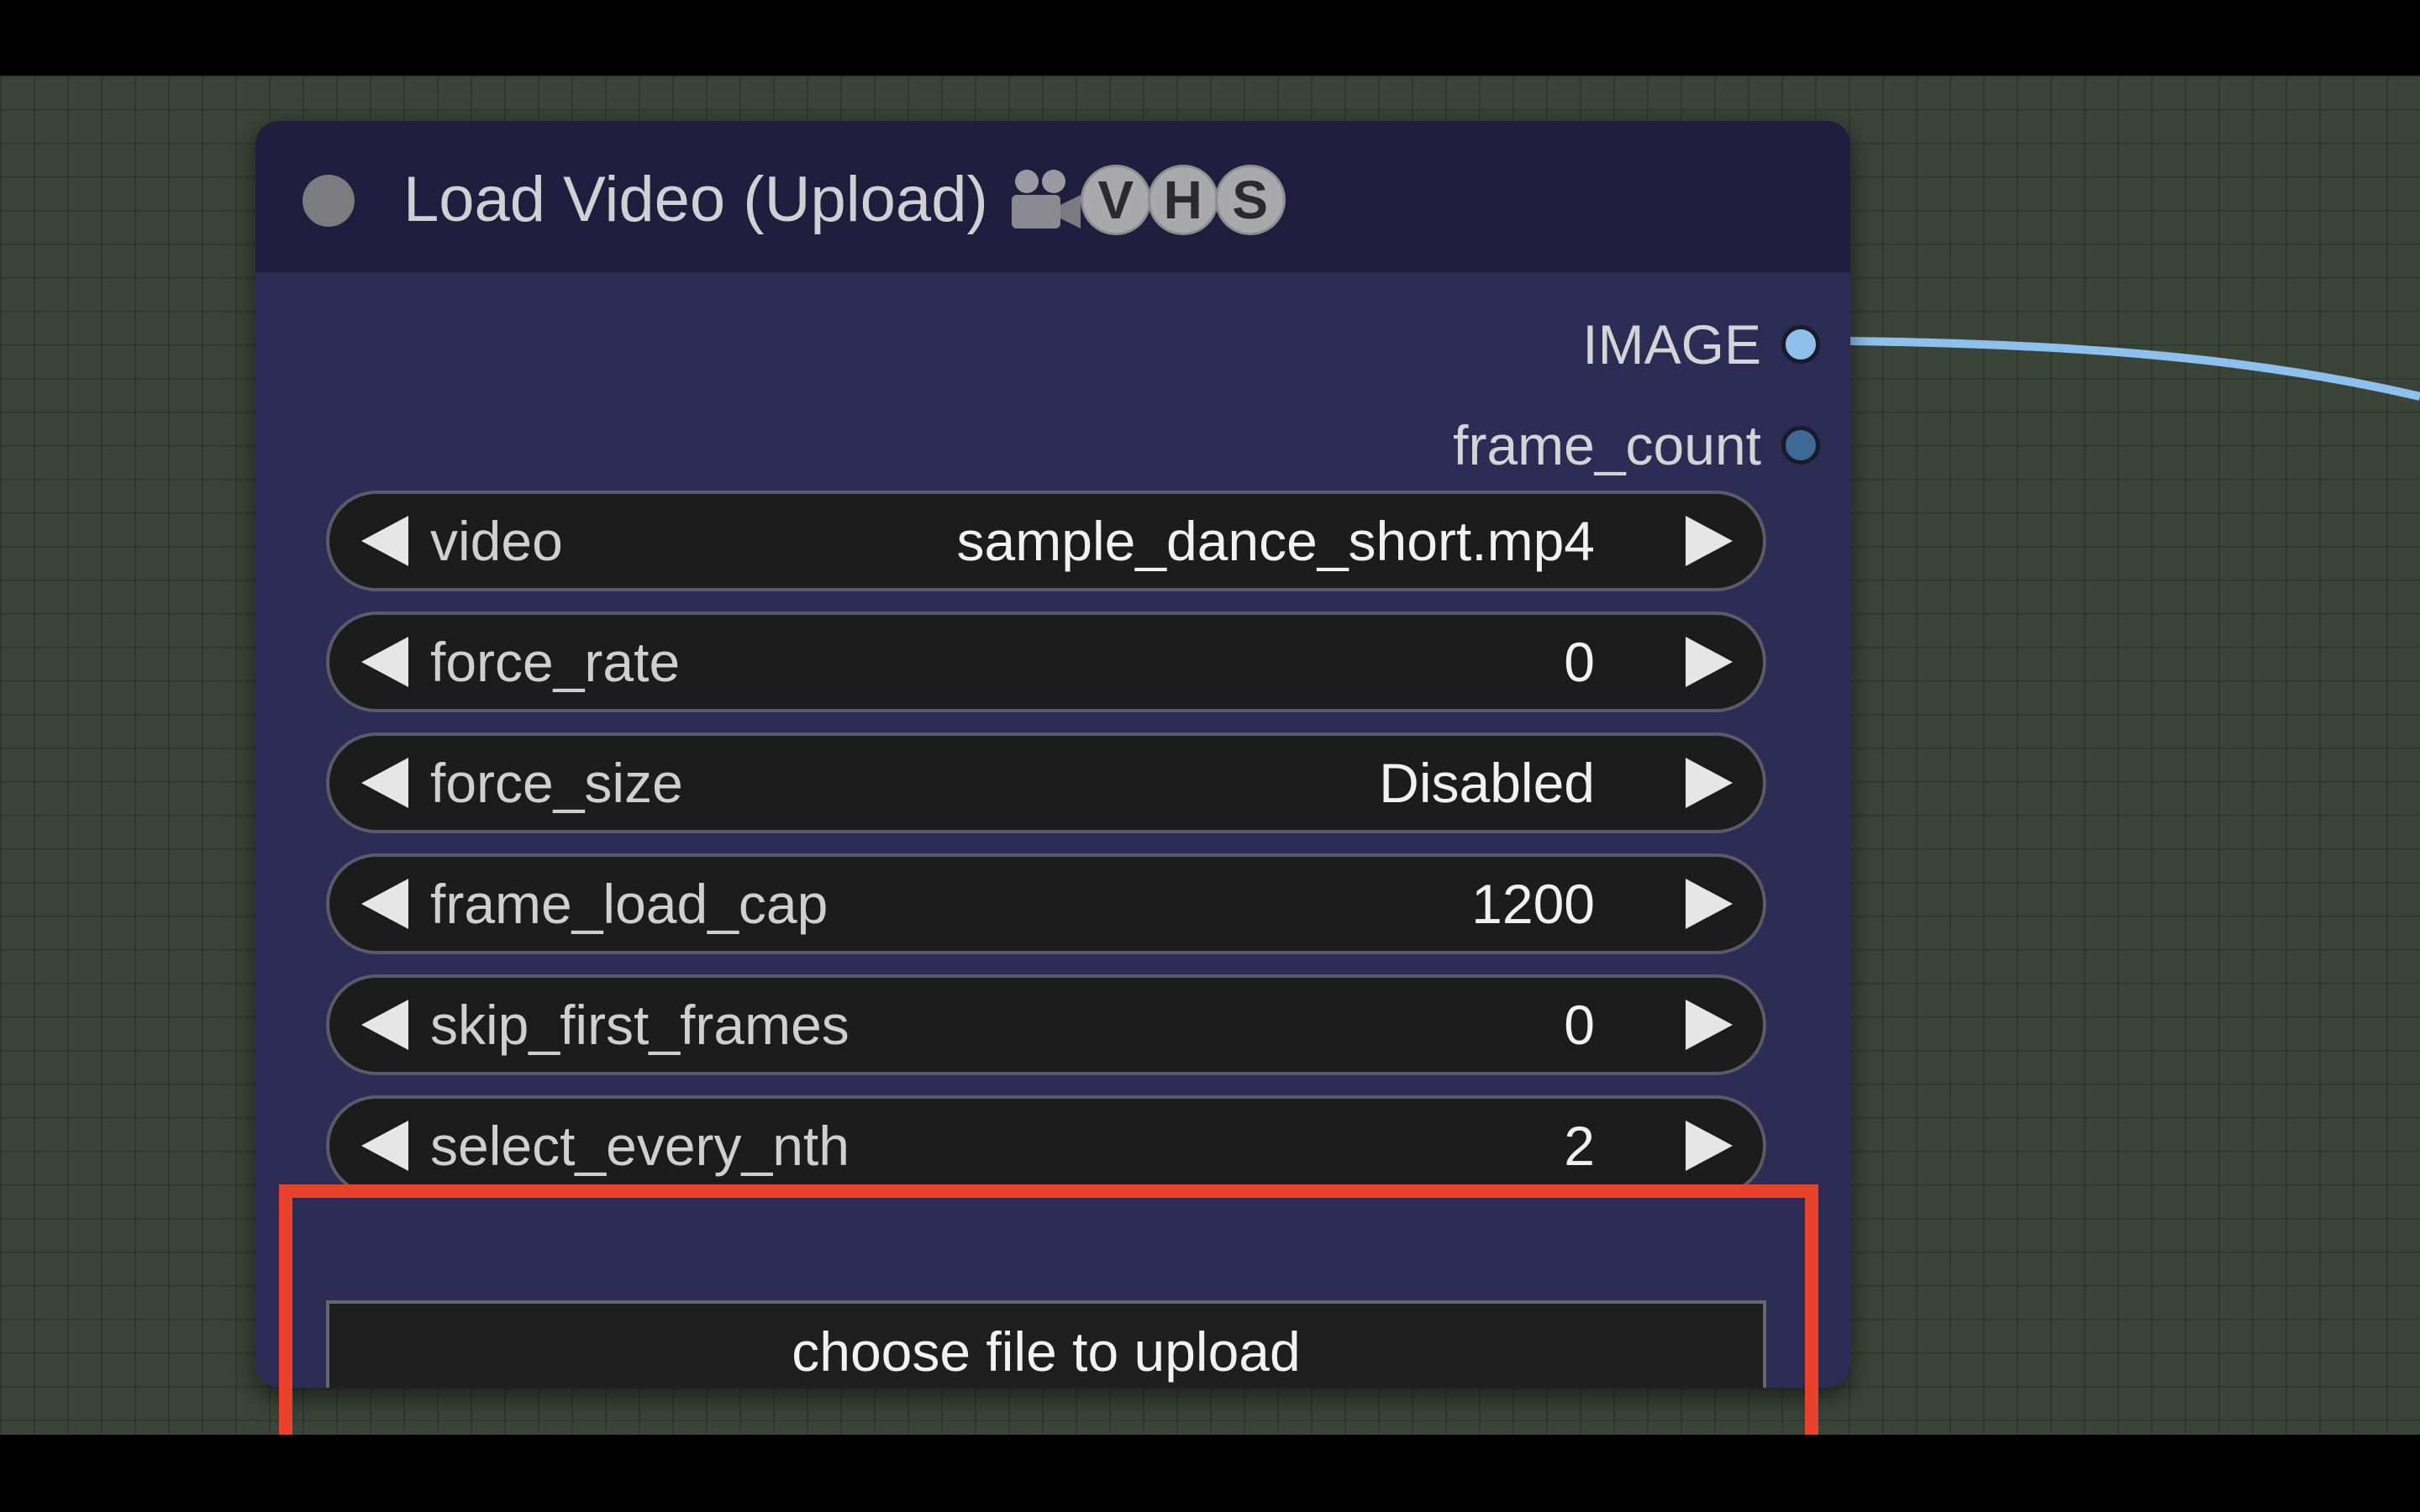 The width and height of the screenshot is (2420, 1512). I want to click on letterbox-bottom, so click(1210, 1473).